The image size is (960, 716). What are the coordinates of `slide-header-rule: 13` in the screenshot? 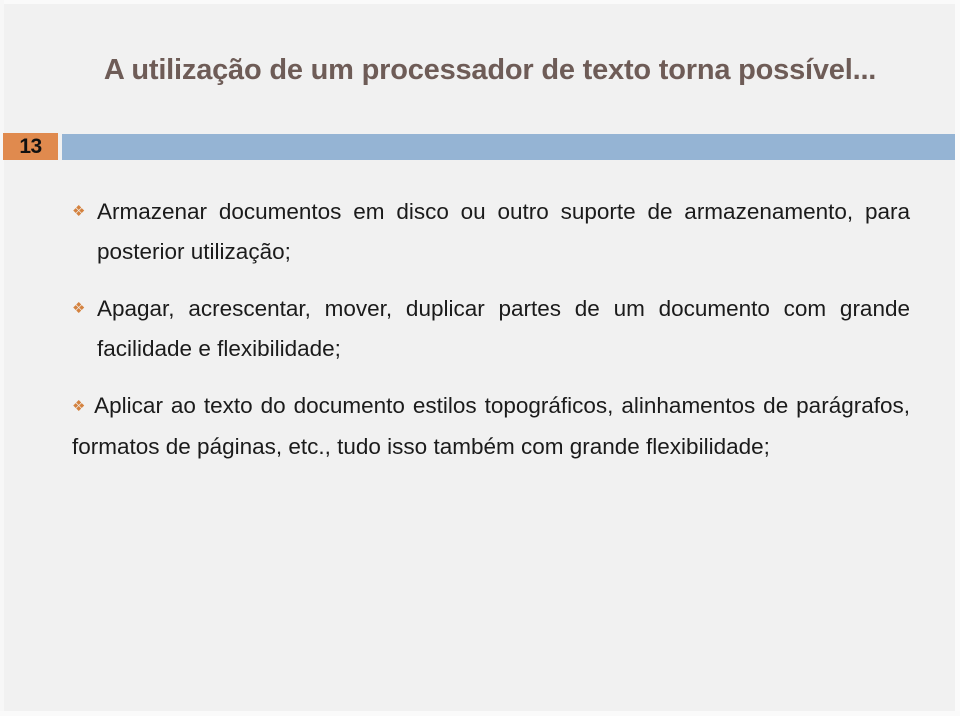 It's located at (480, 147).